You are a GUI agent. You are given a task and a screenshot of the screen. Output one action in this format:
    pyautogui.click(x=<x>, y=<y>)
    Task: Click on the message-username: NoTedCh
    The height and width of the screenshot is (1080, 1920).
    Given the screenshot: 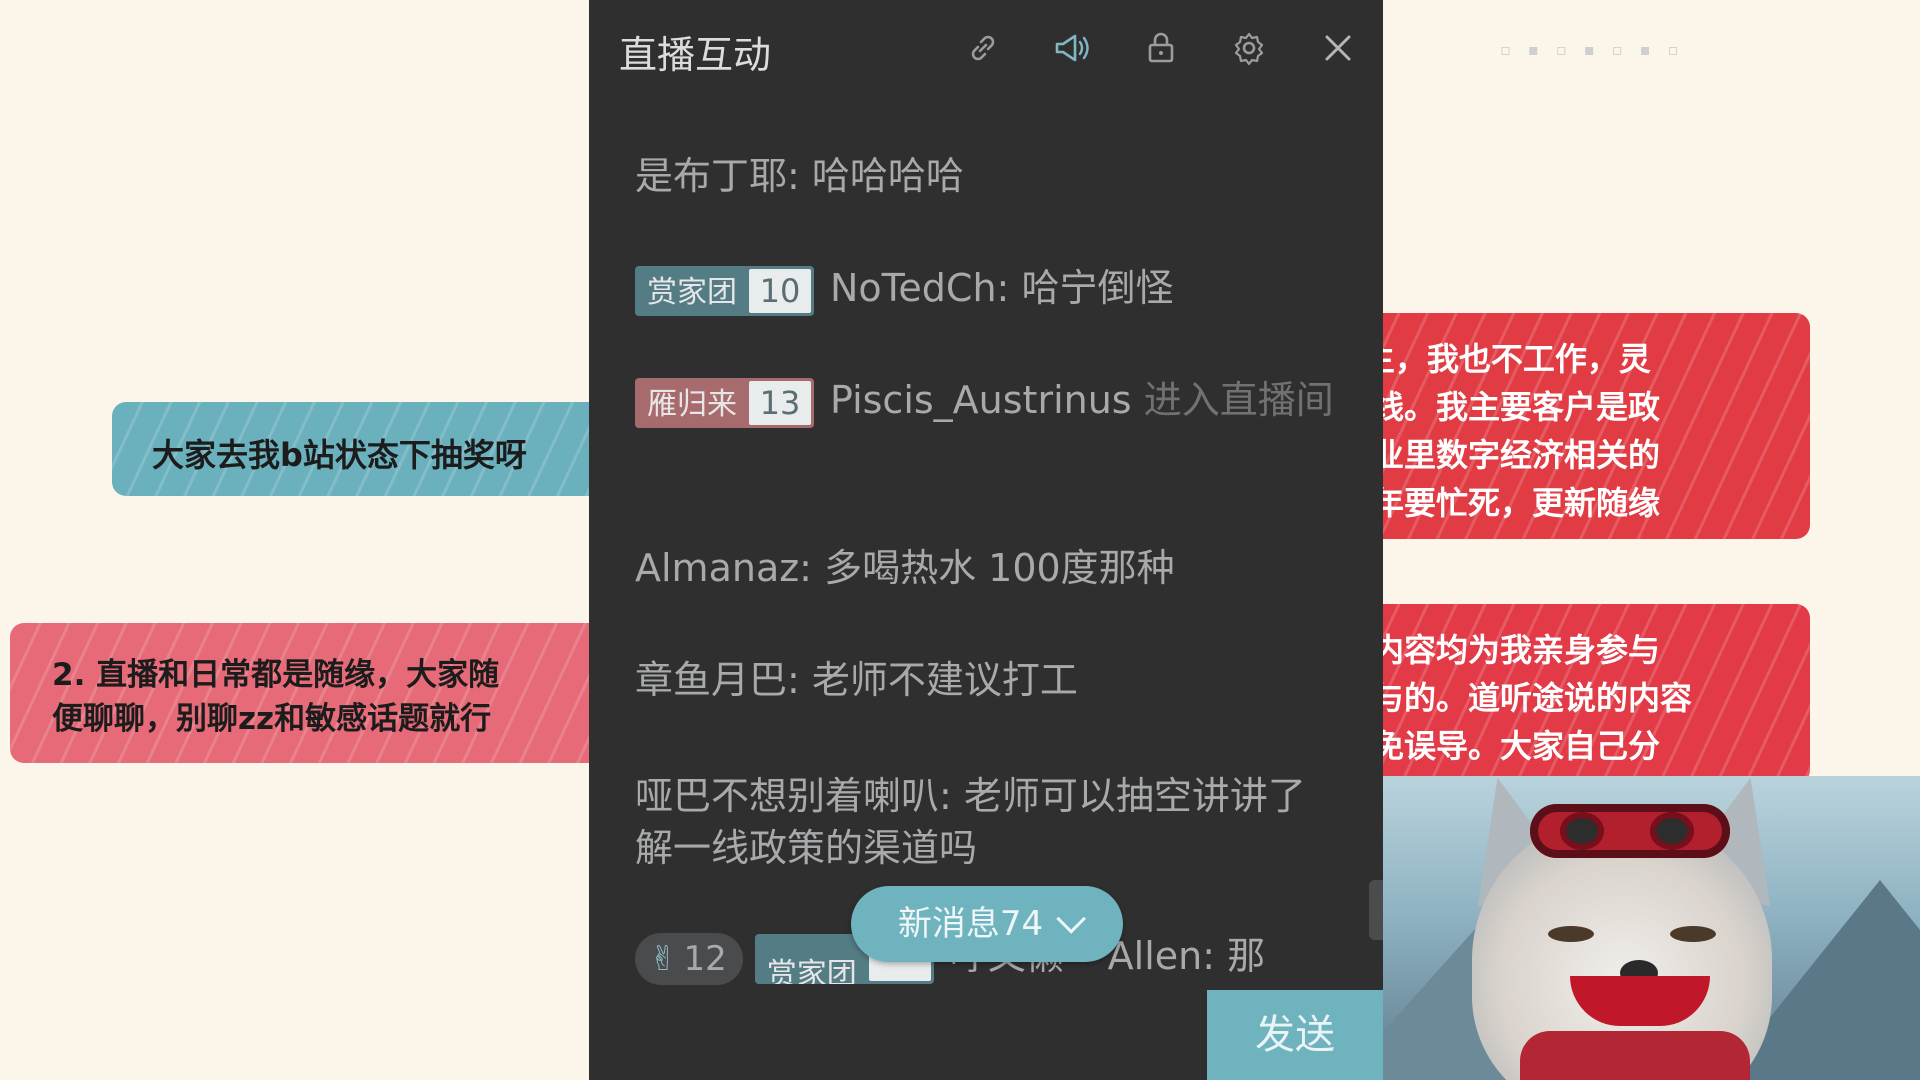 What is the action you would take?
    pyautogui.click(x=913, y=288)
    